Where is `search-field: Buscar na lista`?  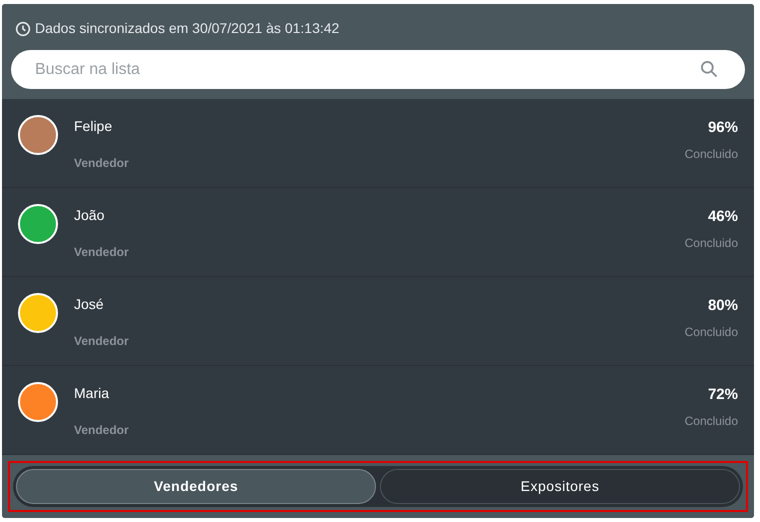 search-field: Buscar na lista is located at coordinates (378, 69).